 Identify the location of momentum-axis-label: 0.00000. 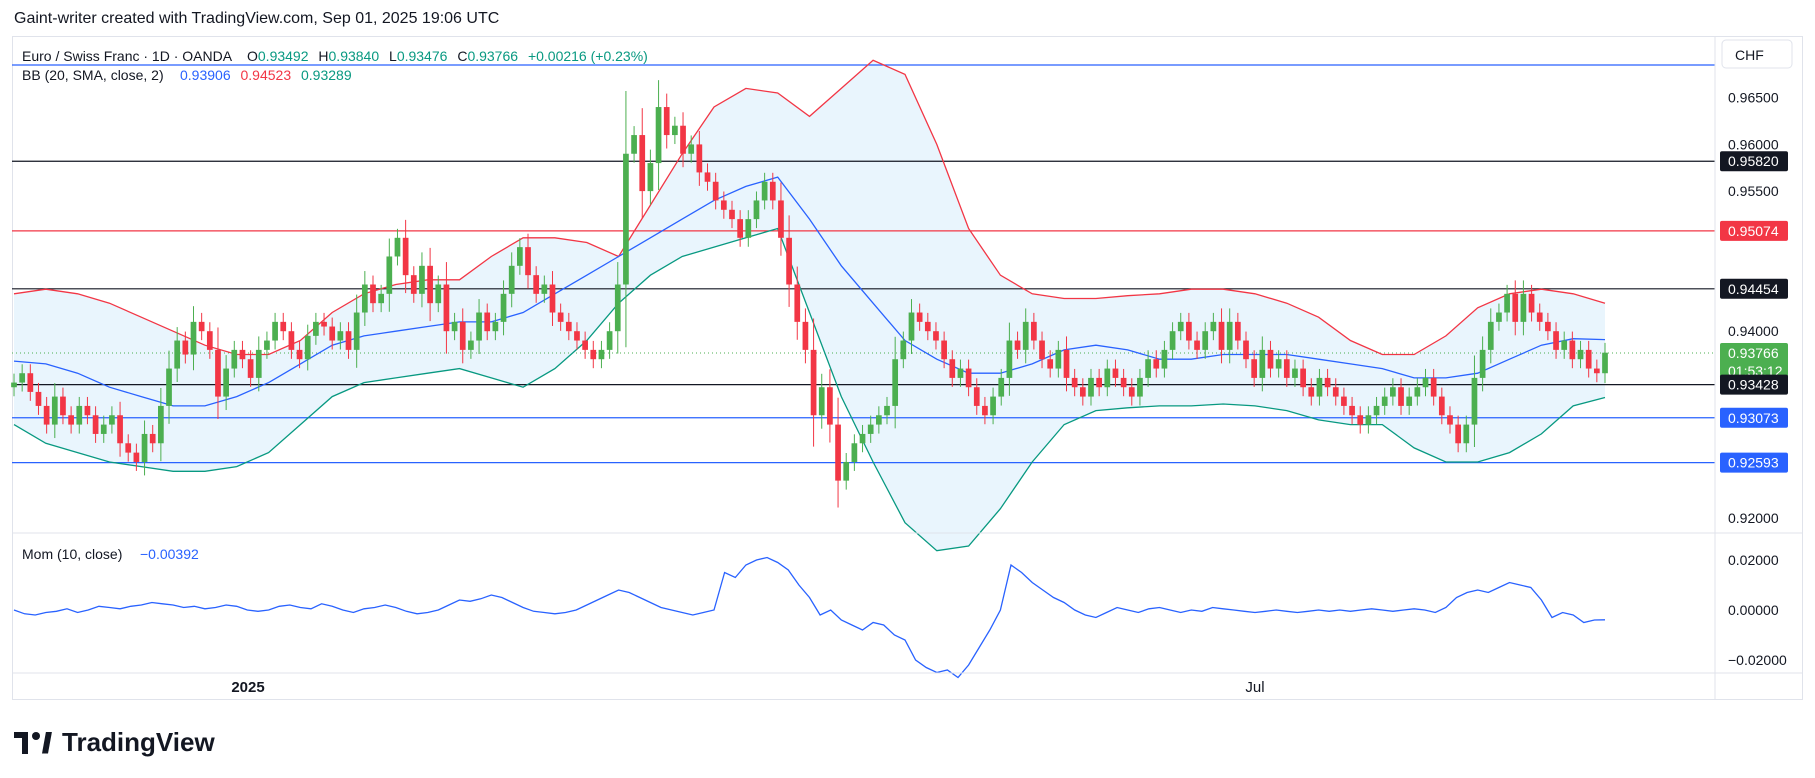
(1753, 610).